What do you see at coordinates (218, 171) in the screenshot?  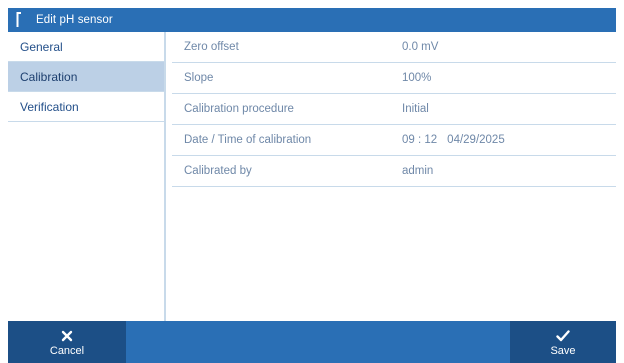 I see `detail-label: Calibrated by` at bounding box center [218, 171].